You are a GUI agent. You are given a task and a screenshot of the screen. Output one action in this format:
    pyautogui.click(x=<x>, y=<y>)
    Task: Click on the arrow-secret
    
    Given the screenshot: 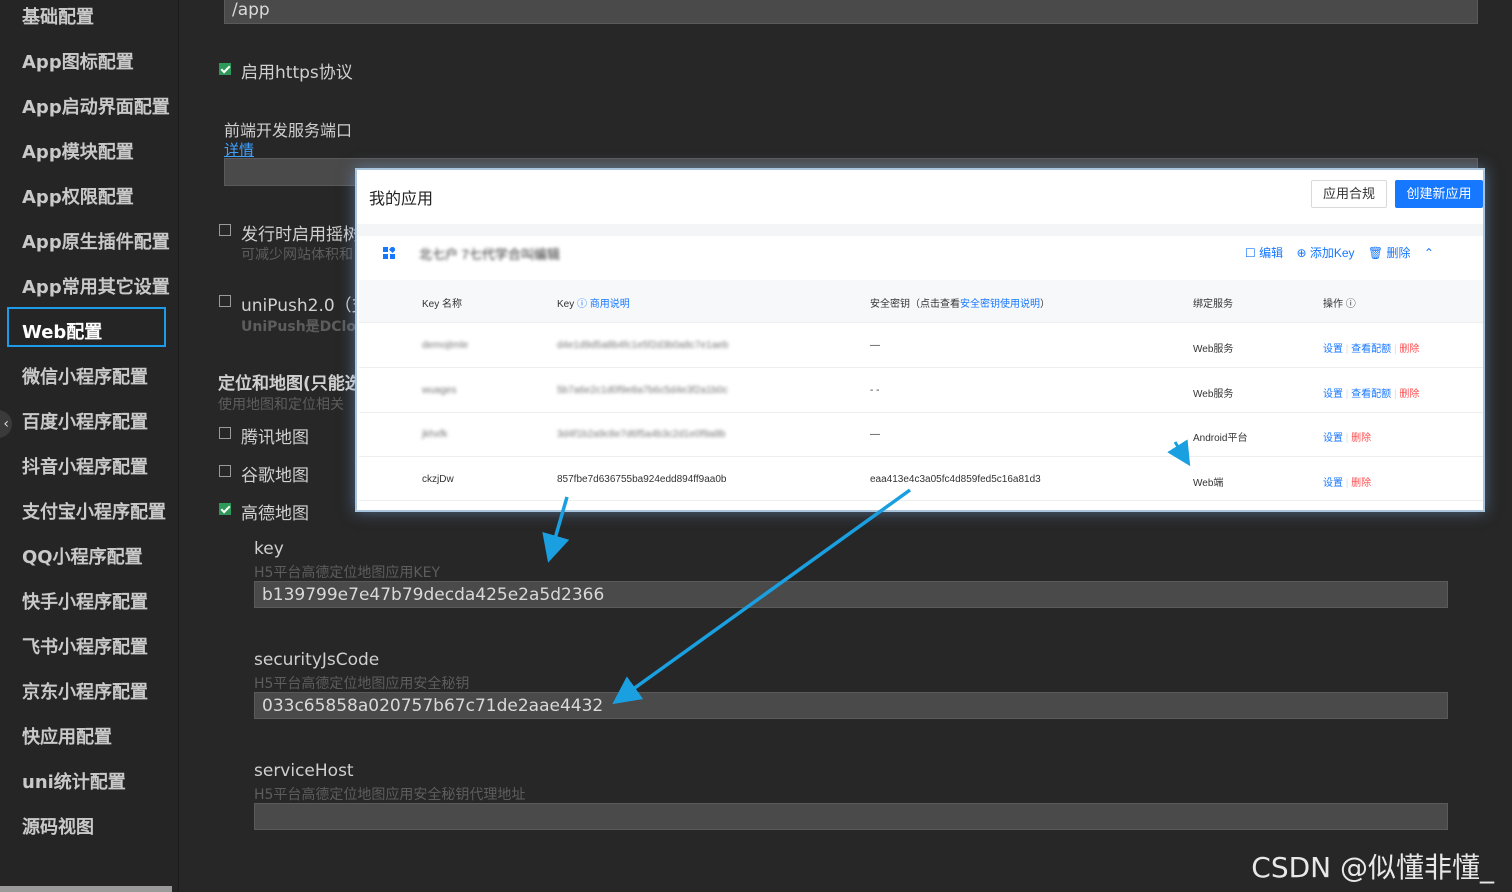 What is the action you would take?
    pyautogui.click(x=762, y=596)
    